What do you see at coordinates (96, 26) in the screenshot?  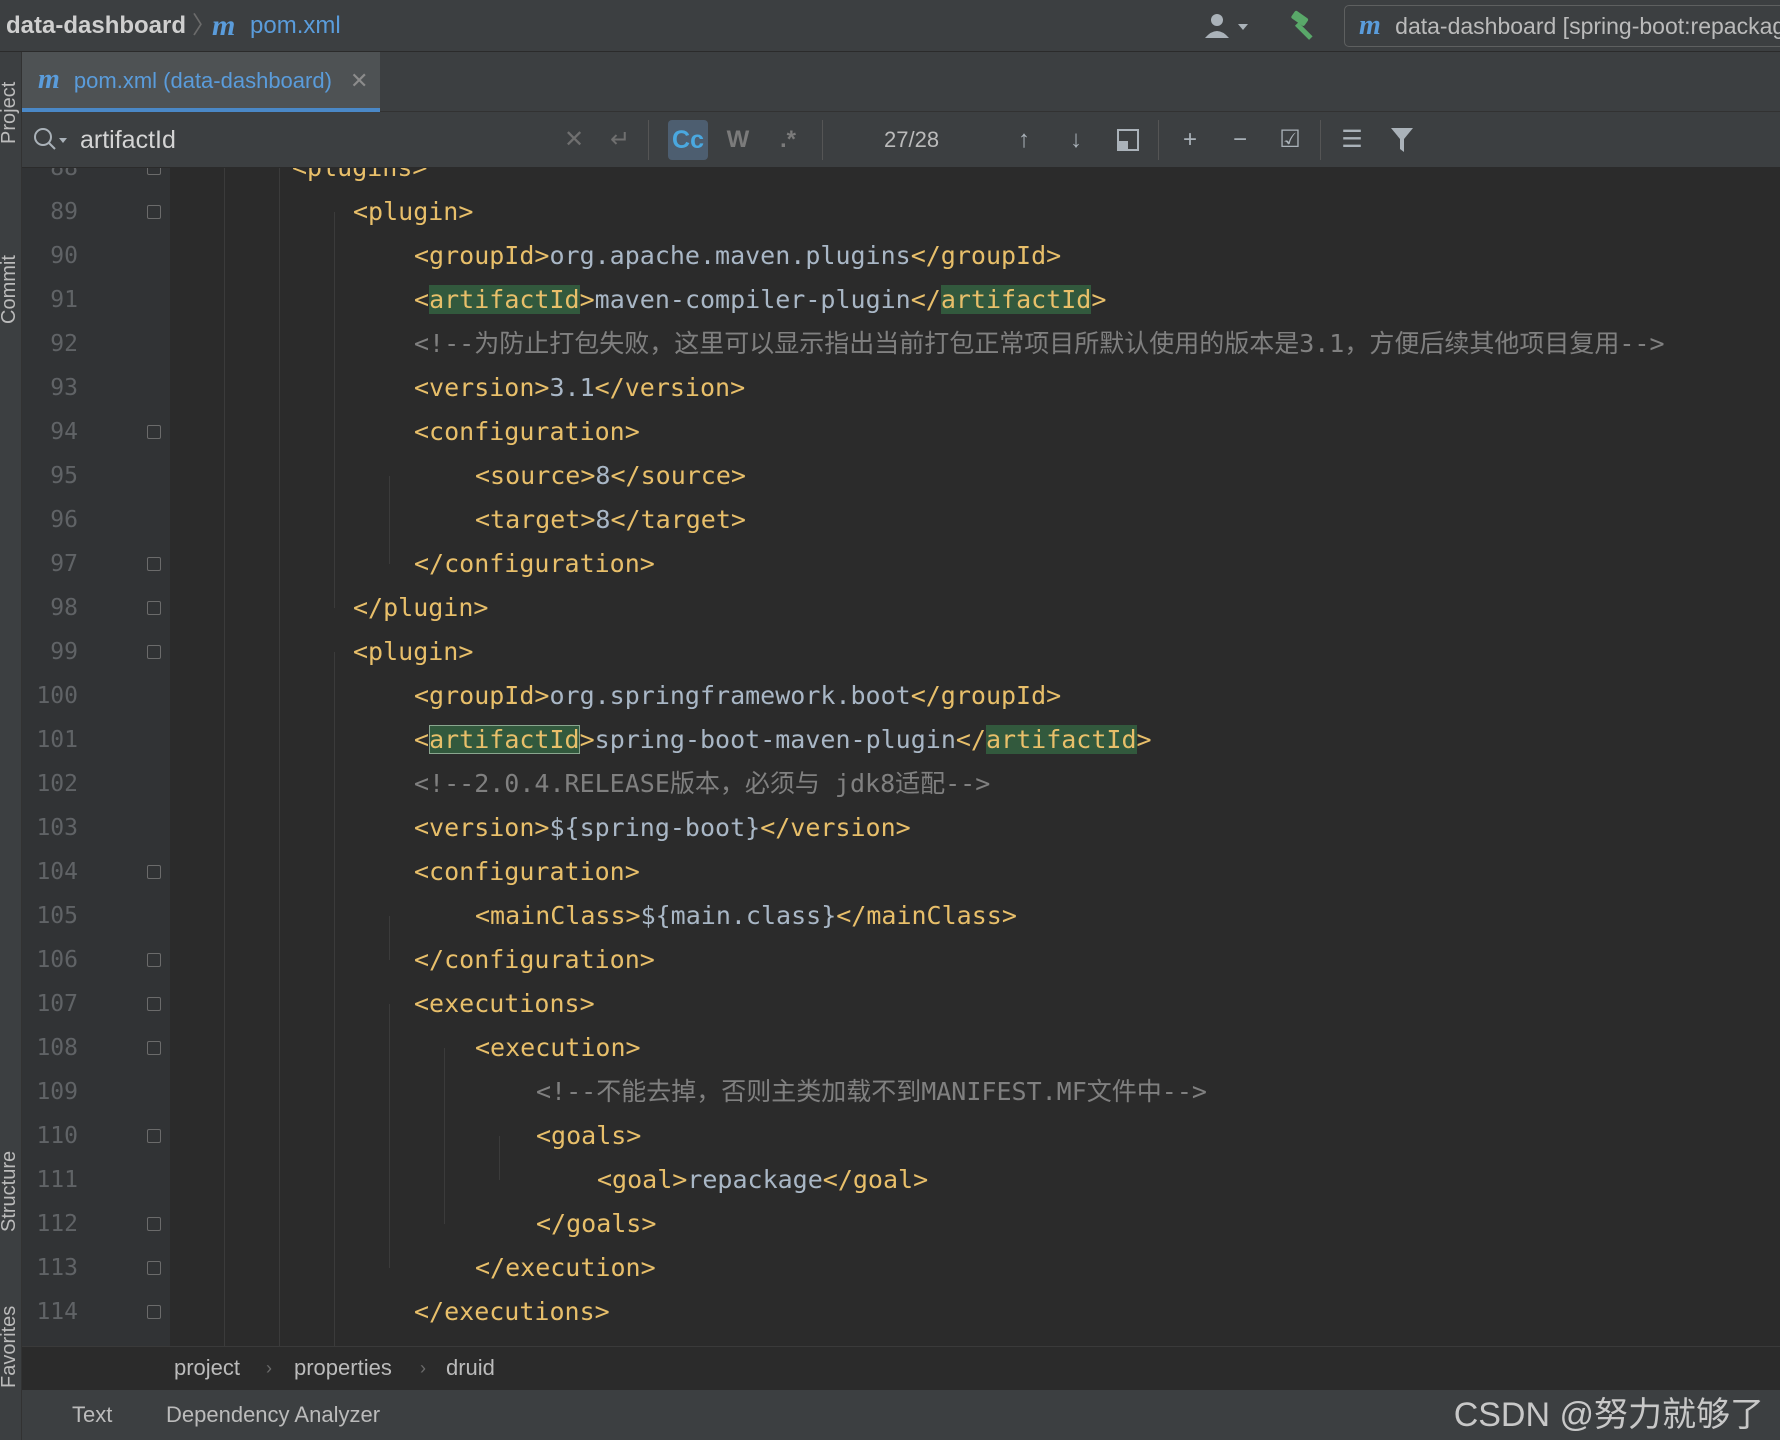 I see `breadcrumb-project: data-dashboard` at bounding box center [96, 26].